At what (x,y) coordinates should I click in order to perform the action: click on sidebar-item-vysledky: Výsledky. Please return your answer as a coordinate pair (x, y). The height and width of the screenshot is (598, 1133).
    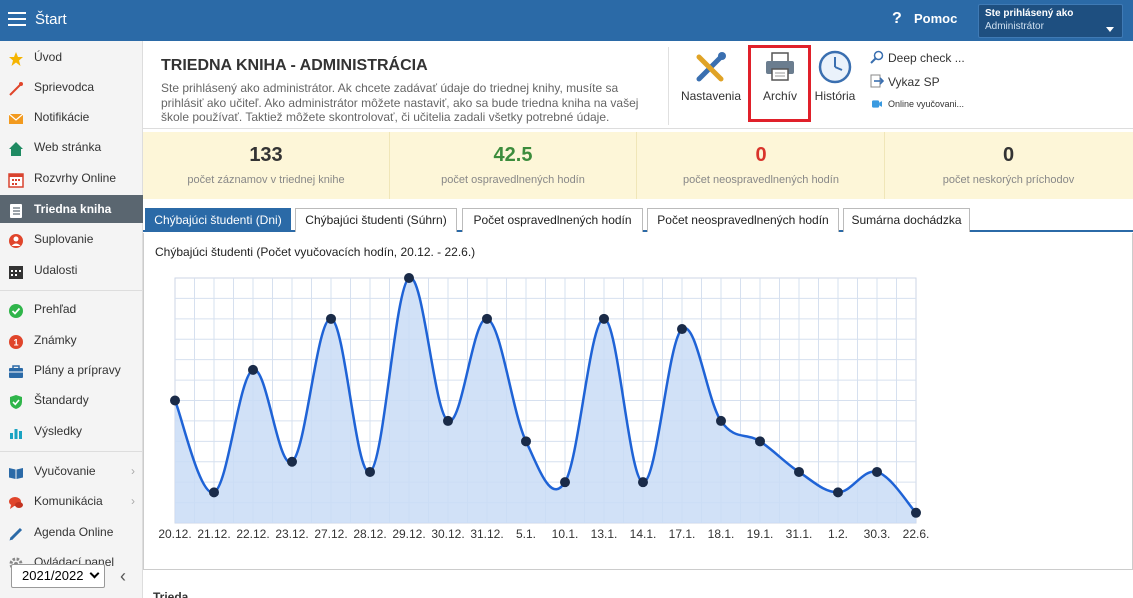
    Looking at the image, I should click on (71, 431).